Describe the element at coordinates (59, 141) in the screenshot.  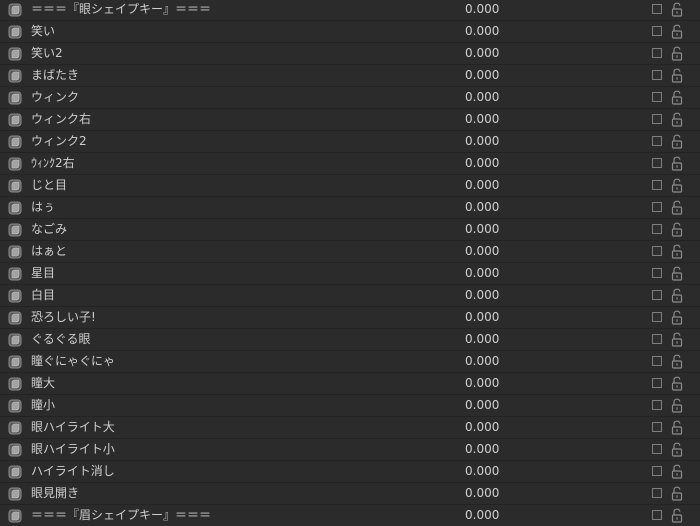
I see `shape-key-name: ウィンク2` at that location.